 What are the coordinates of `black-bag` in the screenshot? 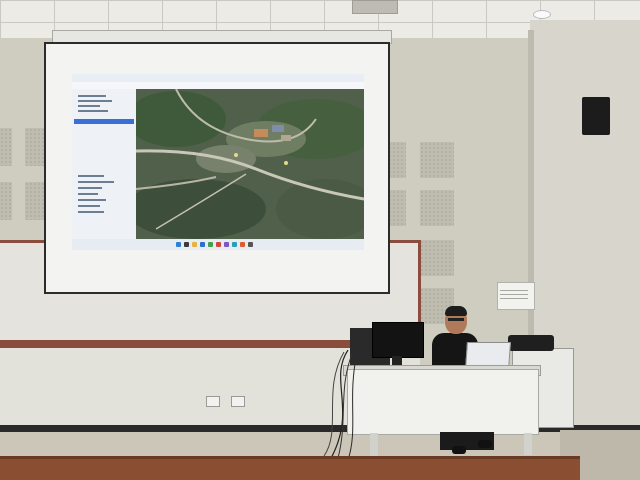 It's located at (531, 343).